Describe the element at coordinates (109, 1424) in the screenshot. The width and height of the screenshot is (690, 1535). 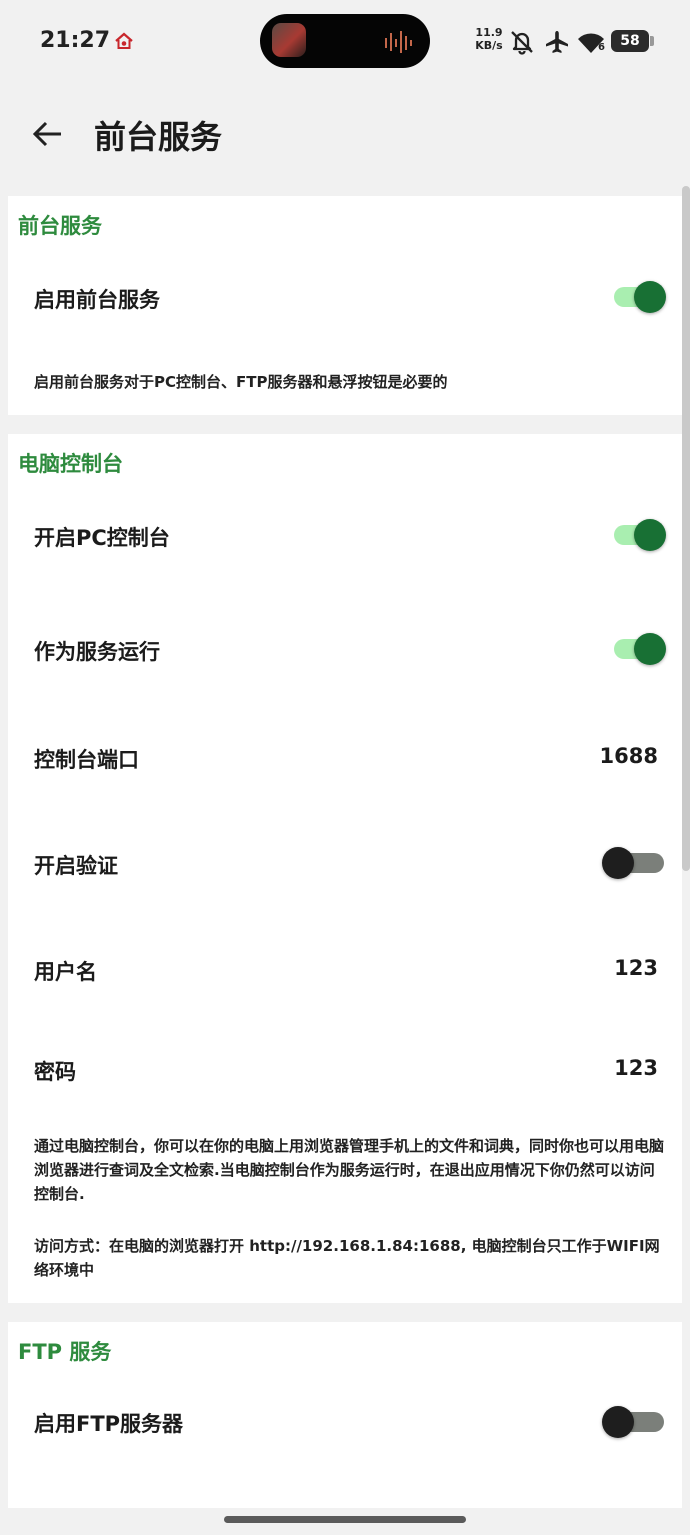
I see `enable-ftp-label: 启用FTP服务器` at that location.